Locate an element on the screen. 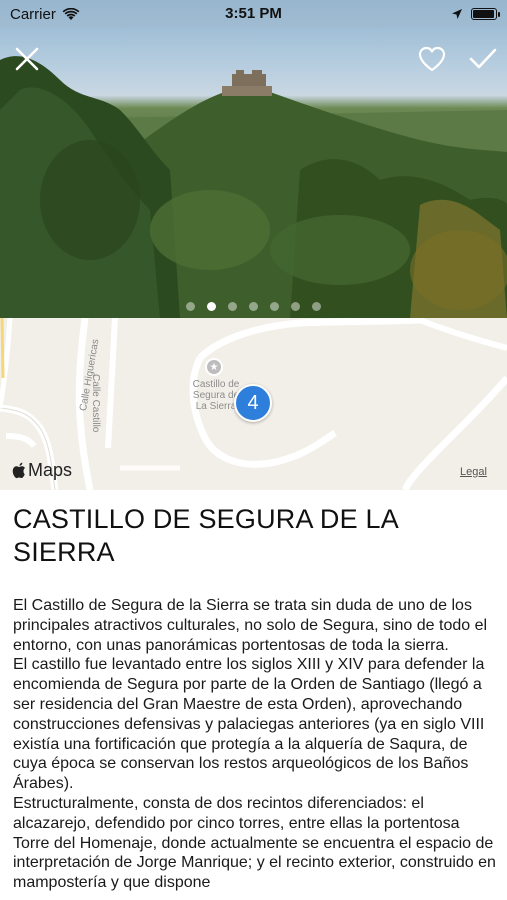  maps-brand-label: Maps is located at coordinates (50, 470).